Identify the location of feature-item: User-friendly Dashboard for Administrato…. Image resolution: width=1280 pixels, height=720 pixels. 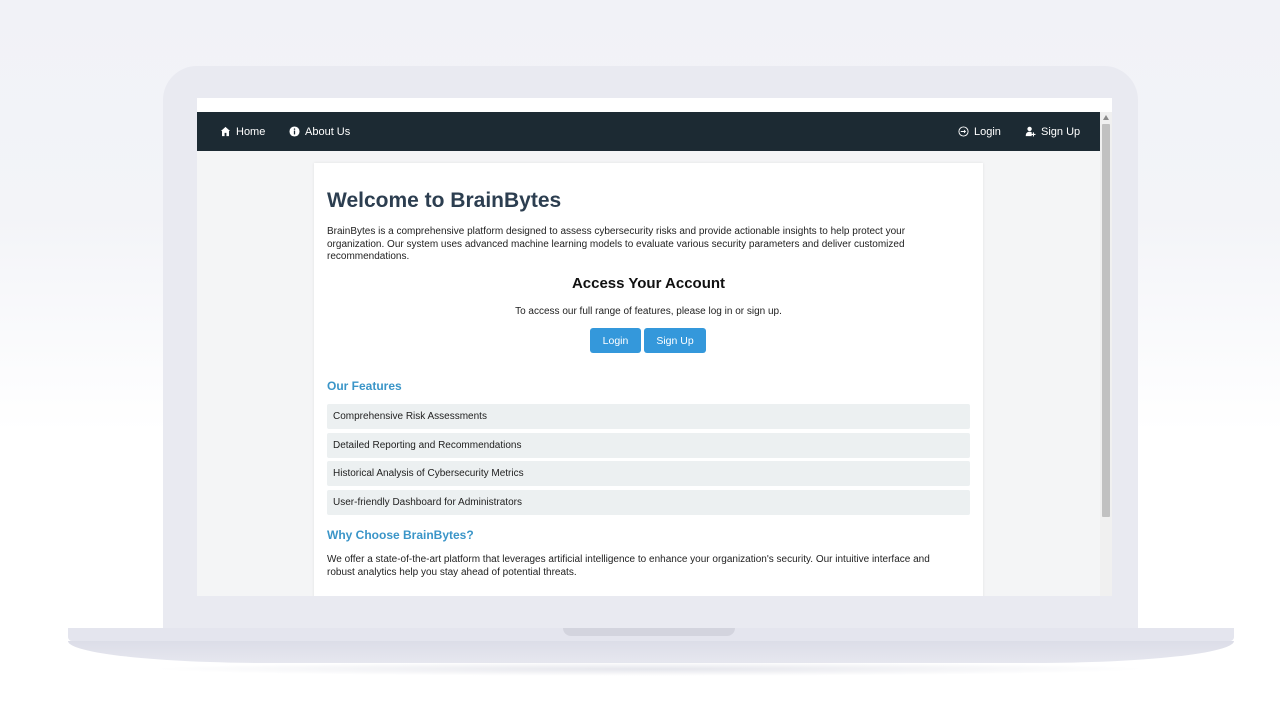
(648, 502).